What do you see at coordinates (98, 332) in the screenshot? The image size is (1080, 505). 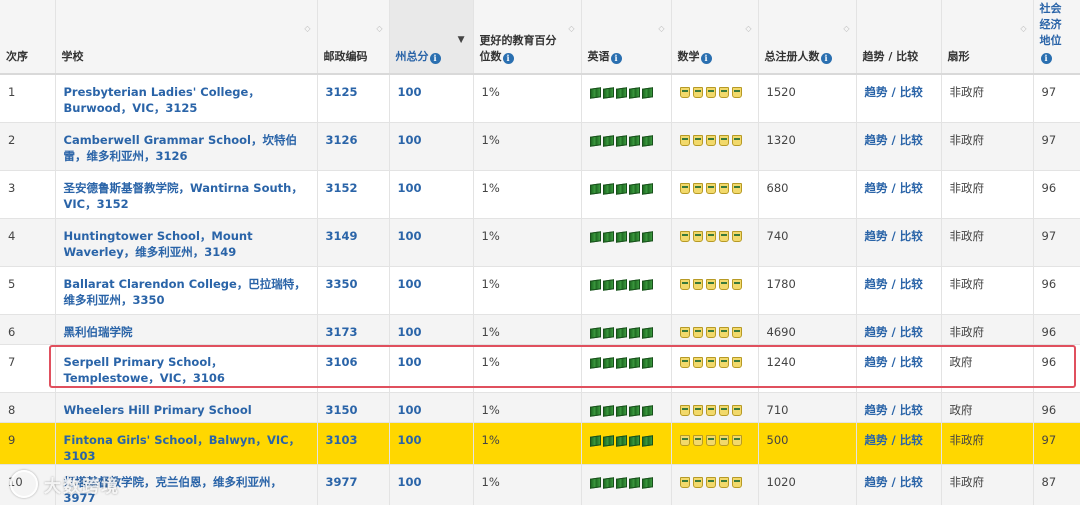 I see `school-link: 黑利伯瑞学院` at bounding box center [98, 332].